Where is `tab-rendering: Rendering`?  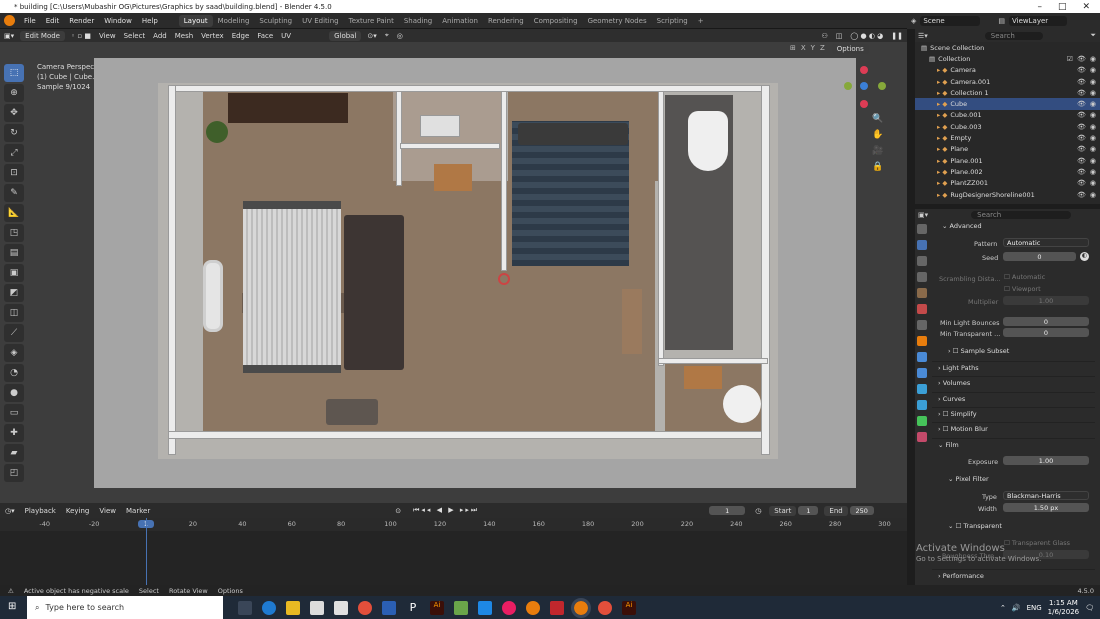 tab-rendering: Rendering is located at coordinates (506, 21).